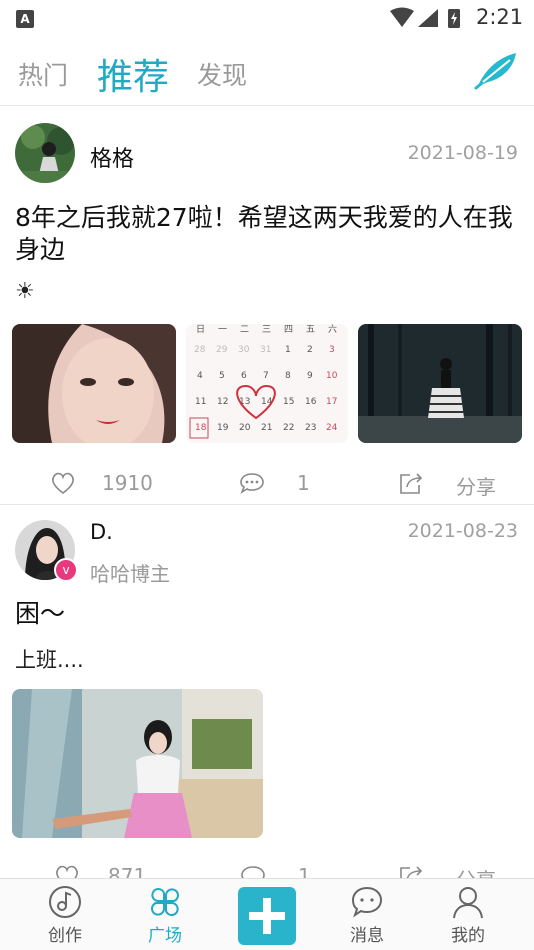 This screenshot has height=950, width=534. What do you see at coordinates (252, 483) in the screenshot?
I see `comment-icon` at bounding box center [252, 483].